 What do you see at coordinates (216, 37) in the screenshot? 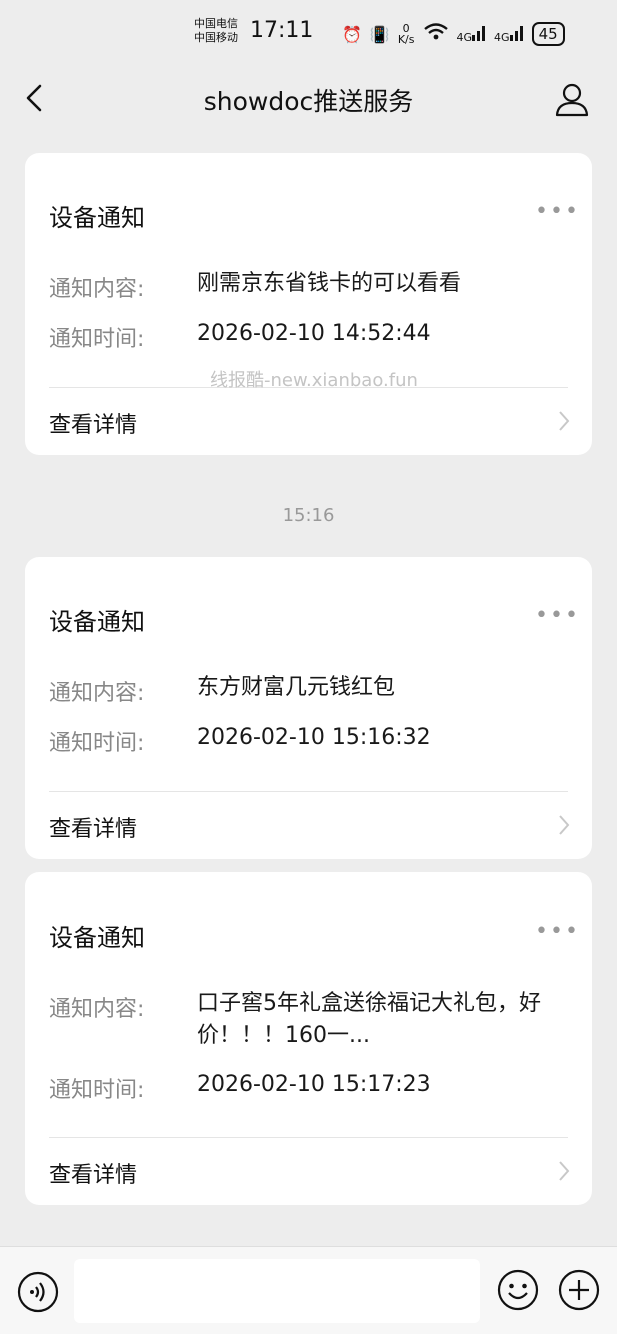
I see `carrier-2: 中国移动` at bounding box center [216, 37].